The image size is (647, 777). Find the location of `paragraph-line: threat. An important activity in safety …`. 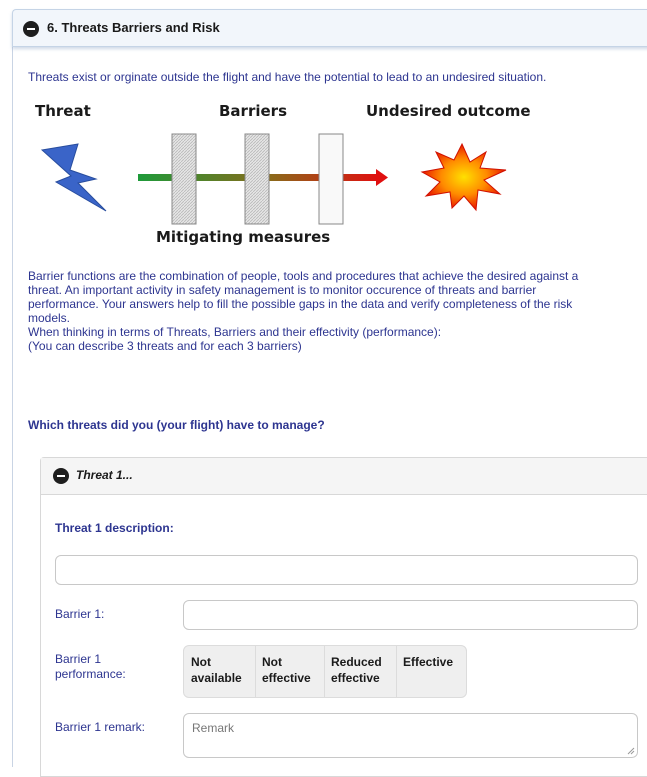

paragraph-line: threat. An important activity in safety … is located at coordinates (282, 290).